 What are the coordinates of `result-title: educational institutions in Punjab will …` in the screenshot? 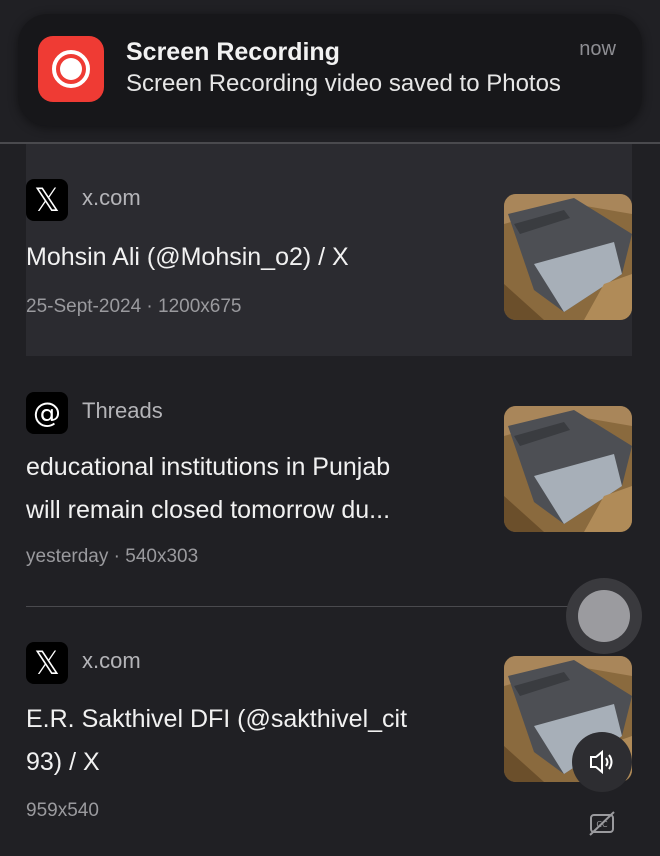 It's located at (251, 489).